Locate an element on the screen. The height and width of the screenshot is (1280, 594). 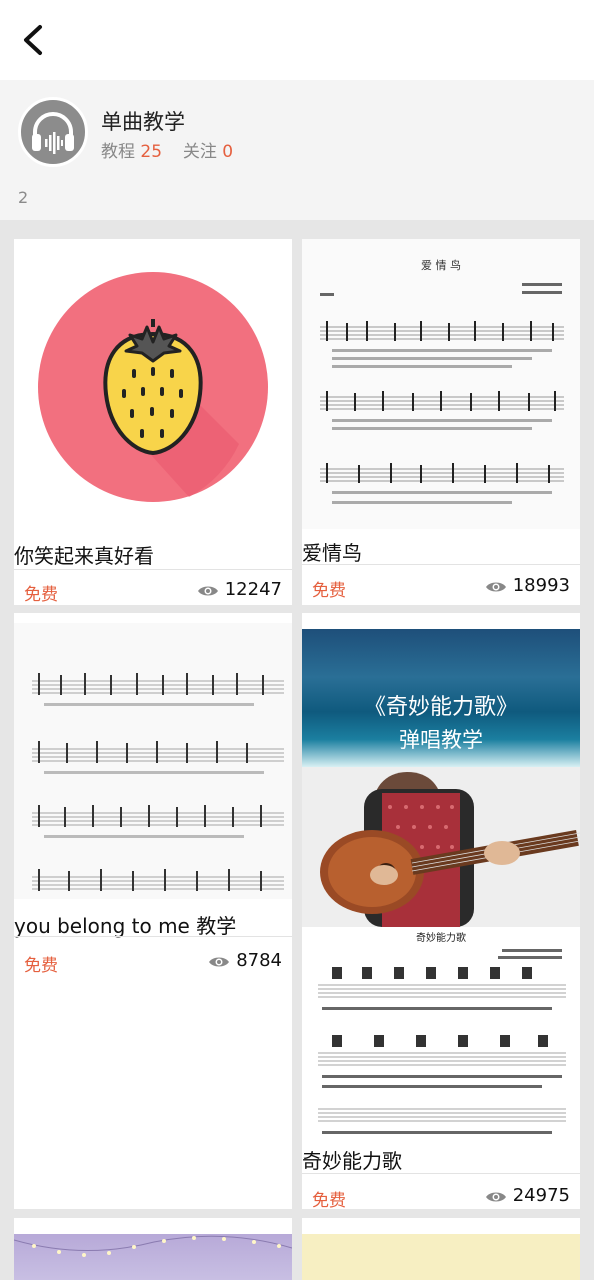
strawberry-icon is located at coordinates (153, 387).